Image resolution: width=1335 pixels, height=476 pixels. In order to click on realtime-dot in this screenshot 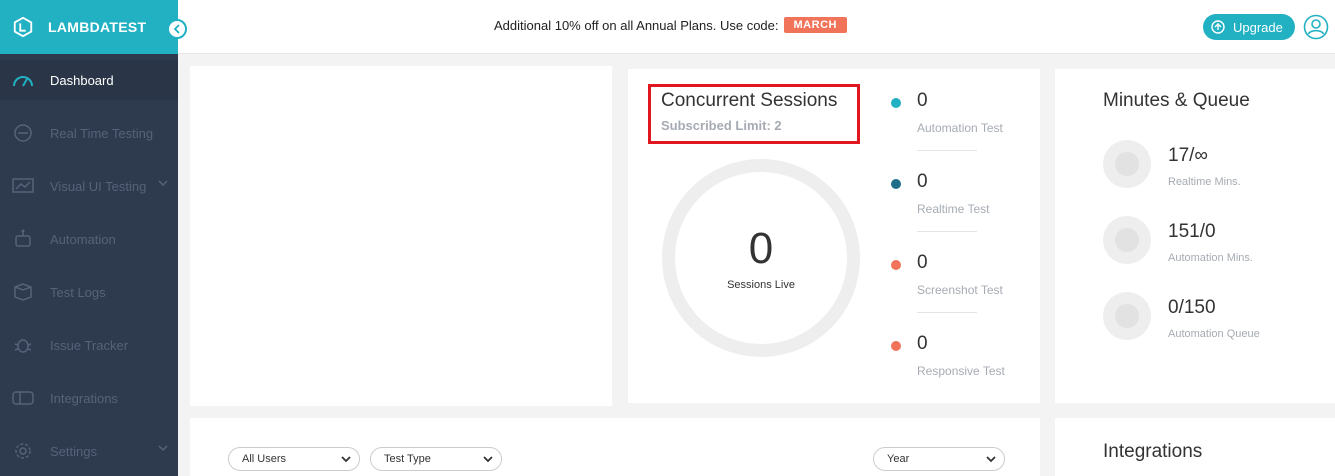, I will do `click(896, 184)`.